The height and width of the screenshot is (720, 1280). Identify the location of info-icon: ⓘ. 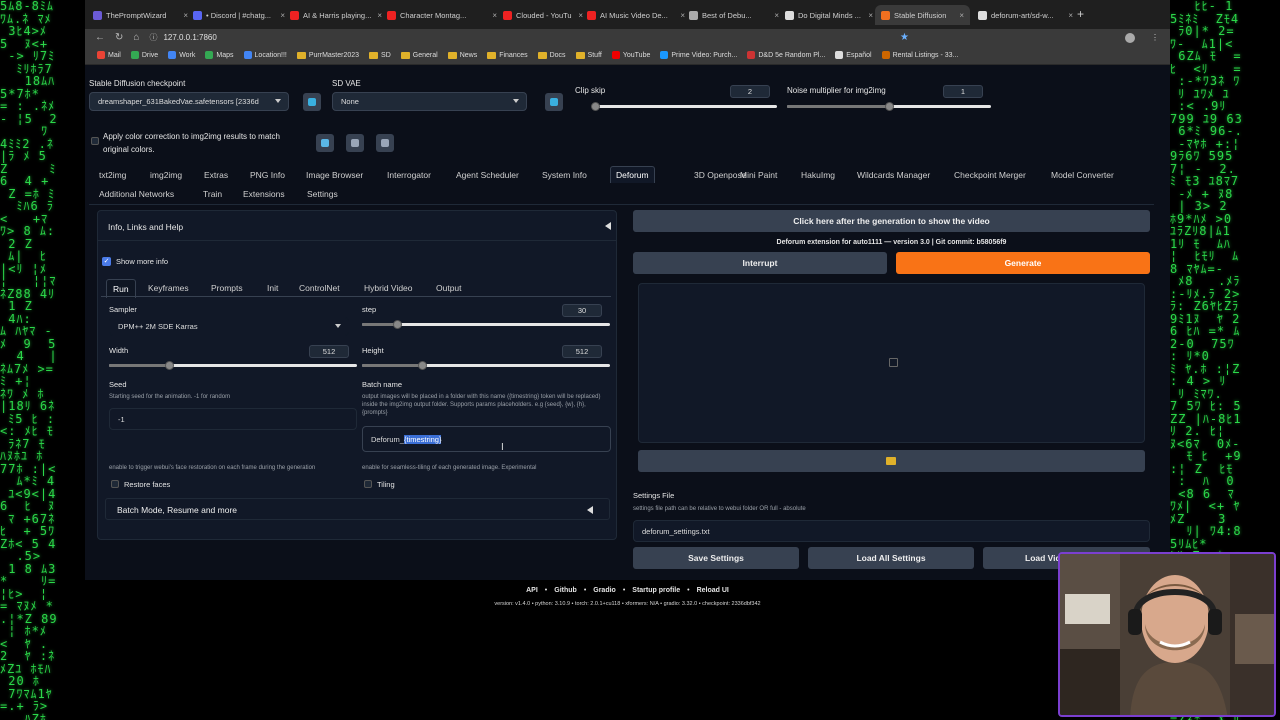
(153, 37).